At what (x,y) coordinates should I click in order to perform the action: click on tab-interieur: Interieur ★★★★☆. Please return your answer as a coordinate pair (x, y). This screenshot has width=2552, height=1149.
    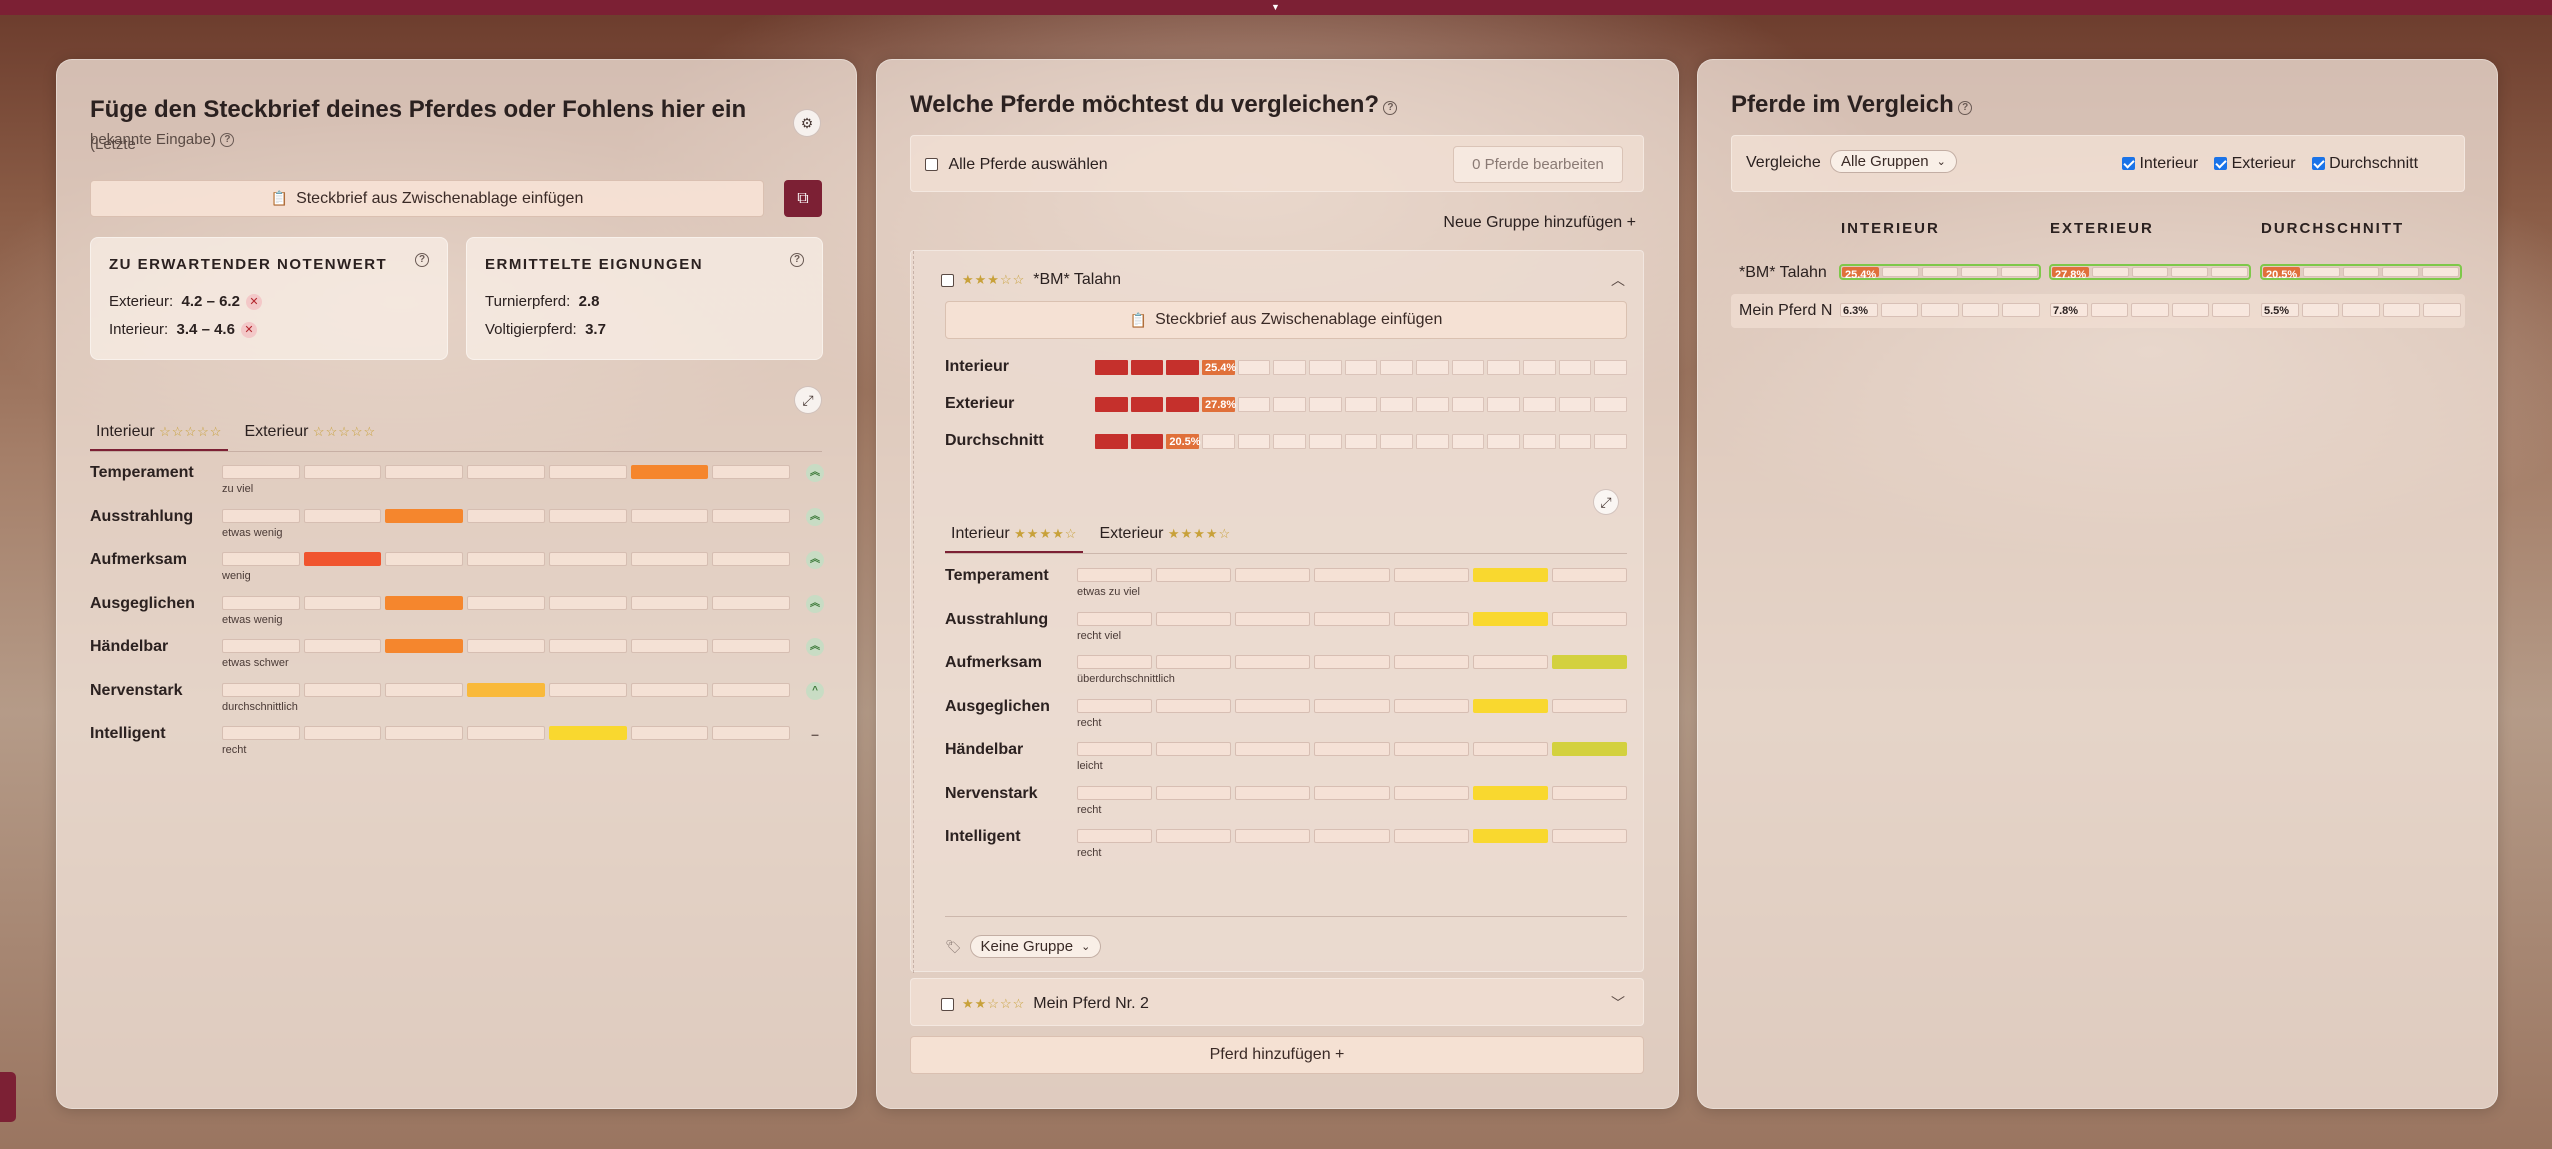
    Looking at the image, I should click on (1014, 536).